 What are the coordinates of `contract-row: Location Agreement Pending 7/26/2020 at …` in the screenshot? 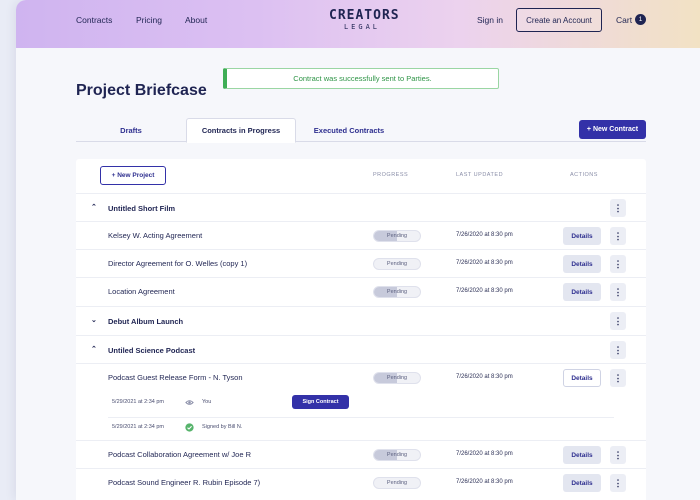 It's located at (361, 291).